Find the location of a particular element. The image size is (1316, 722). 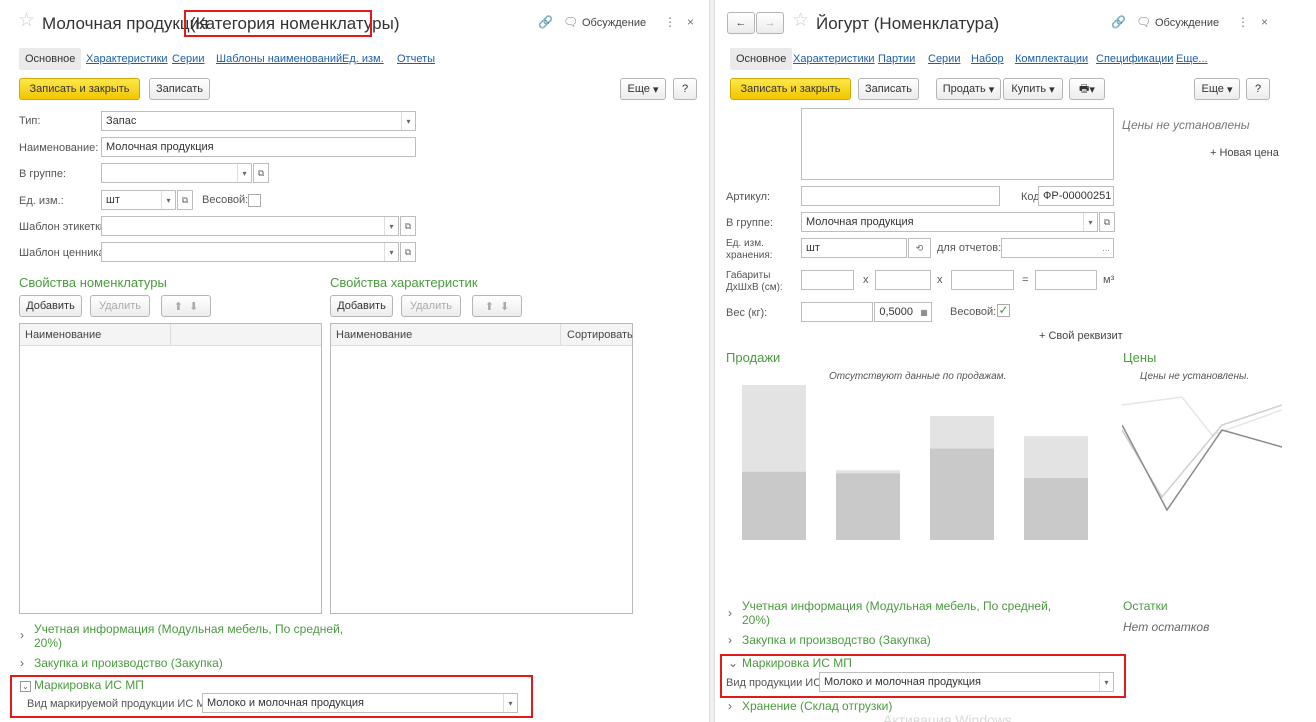

more-button: Еще ▾ is located at coordinates (1217, 89).